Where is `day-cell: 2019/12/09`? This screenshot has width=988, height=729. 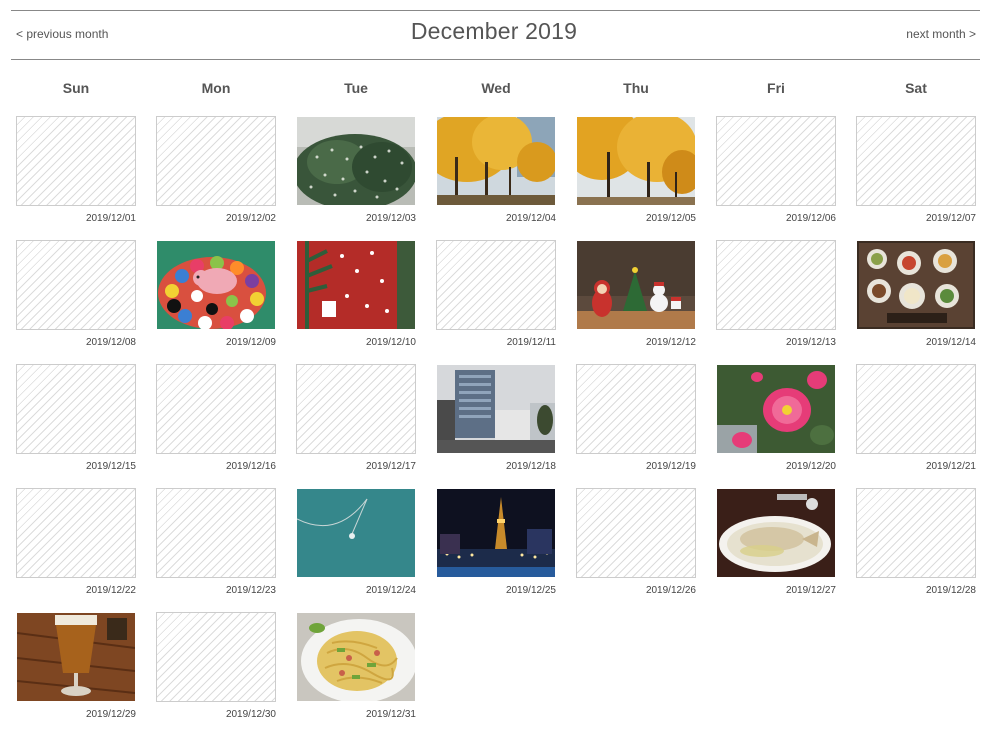
day-cell: 2019/12/09 is located at coordinates (216, 295).